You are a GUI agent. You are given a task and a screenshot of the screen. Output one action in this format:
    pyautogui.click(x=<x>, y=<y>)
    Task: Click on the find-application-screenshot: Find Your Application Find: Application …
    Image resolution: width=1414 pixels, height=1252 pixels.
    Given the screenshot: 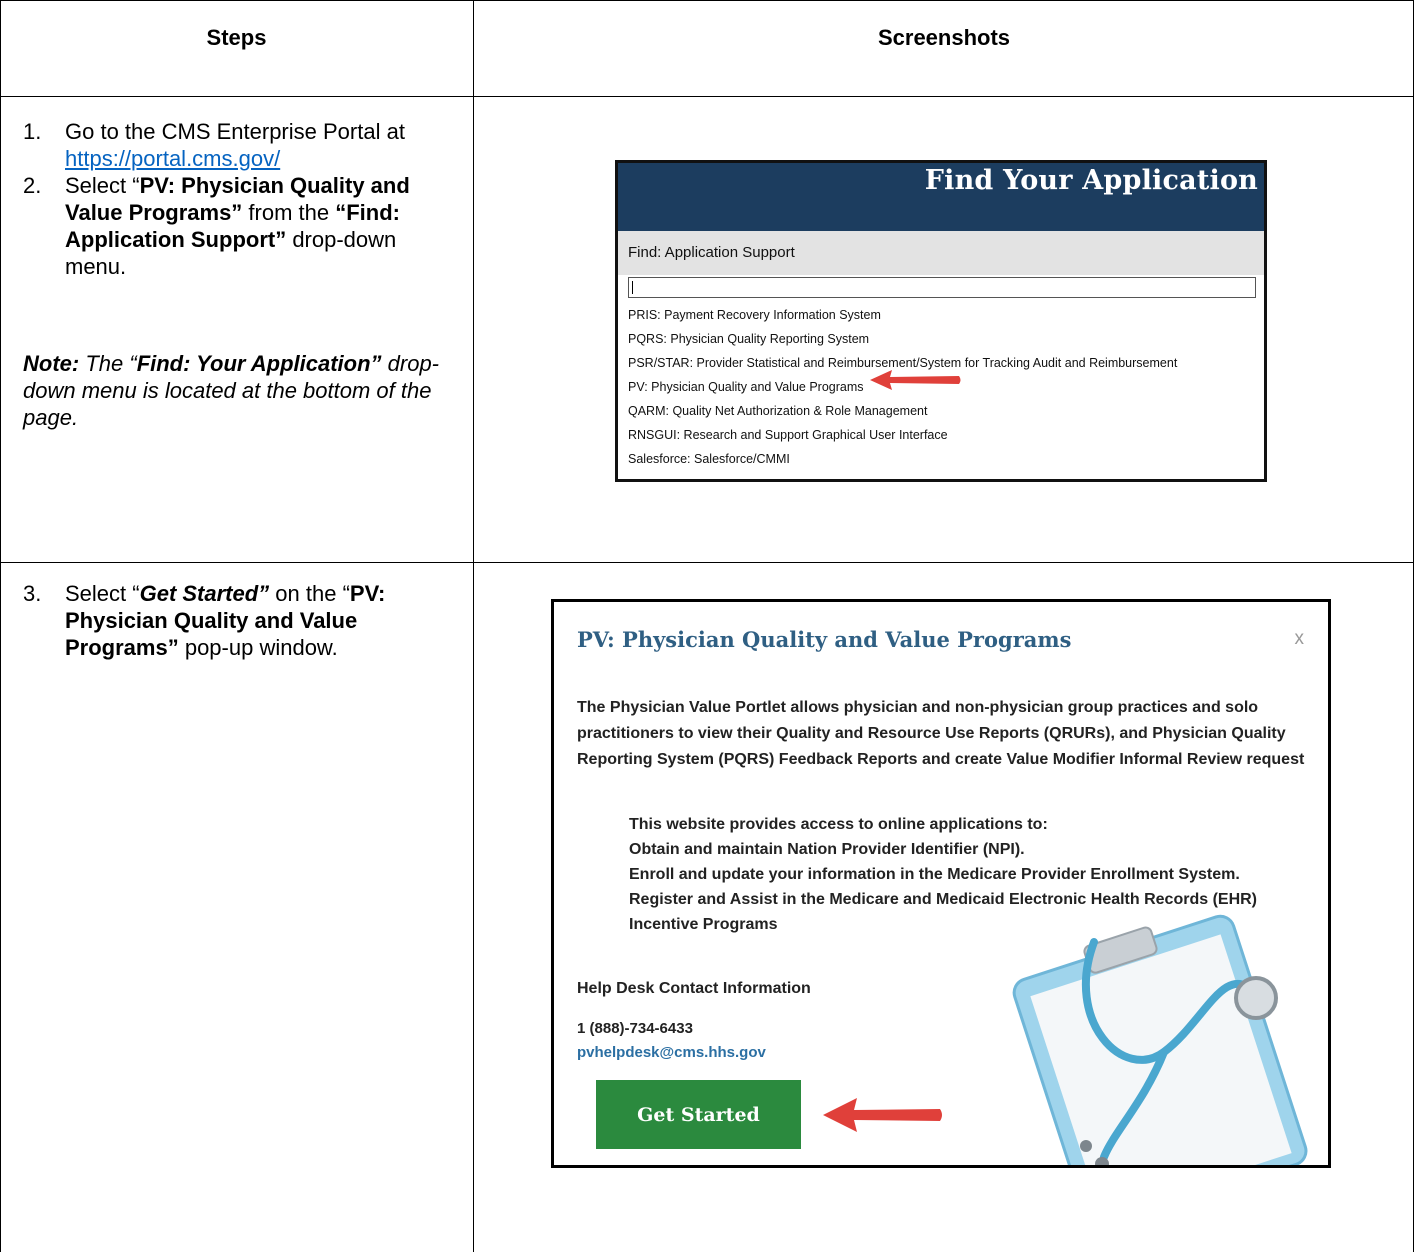 What is the action you would take?
    pyautogui.click(x=941, y=321)
    